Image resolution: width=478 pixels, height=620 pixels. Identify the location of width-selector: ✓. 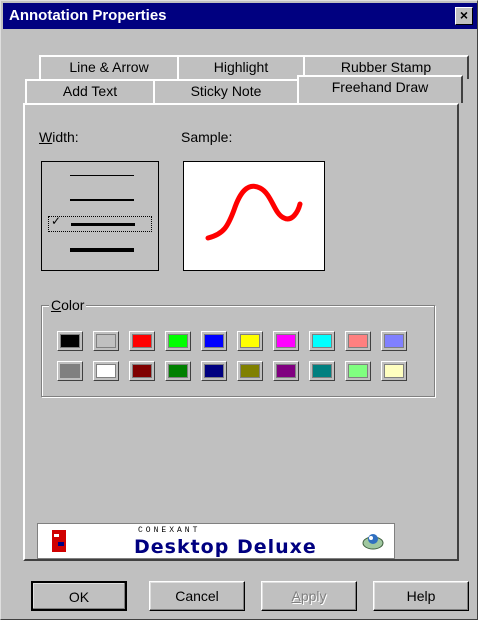
(100, 216).